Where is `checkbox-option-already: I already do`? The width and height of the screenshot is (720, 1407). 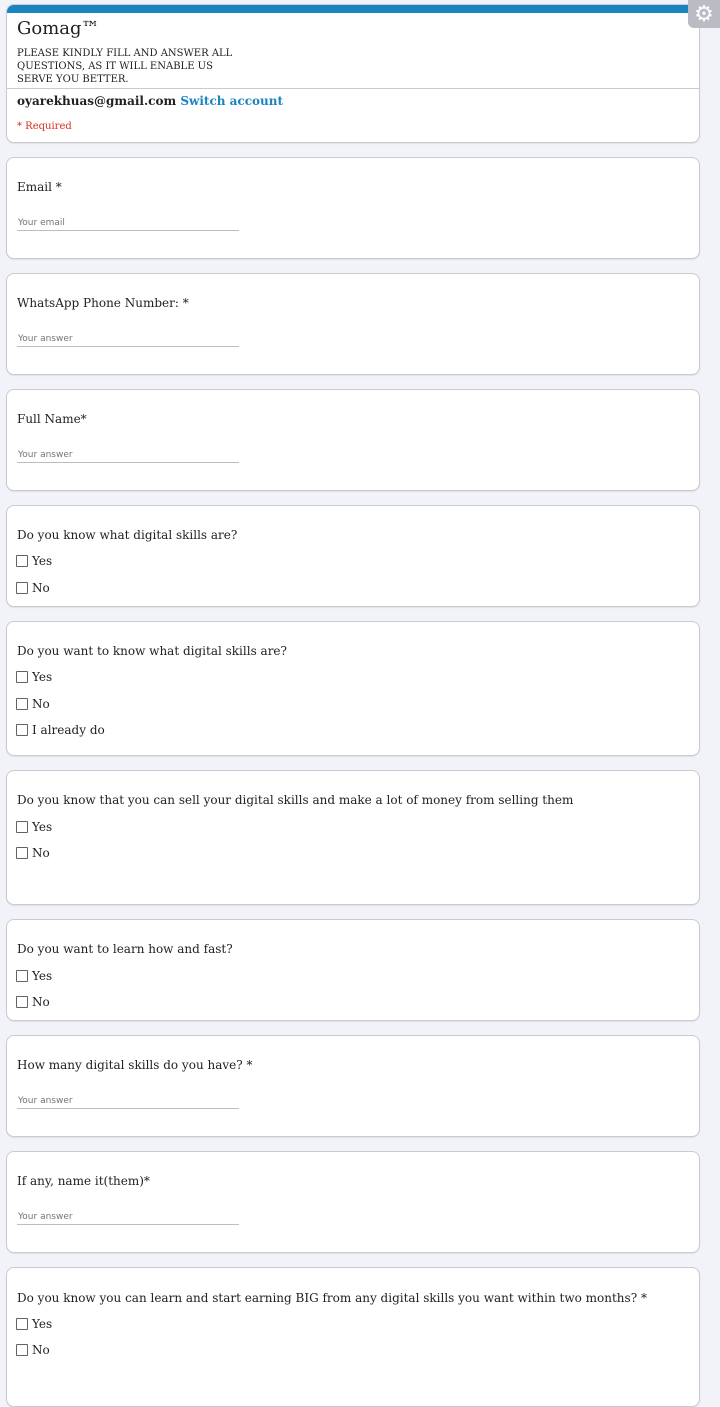 checkbox-option-already: I already do is located at coordinates (60, 730).